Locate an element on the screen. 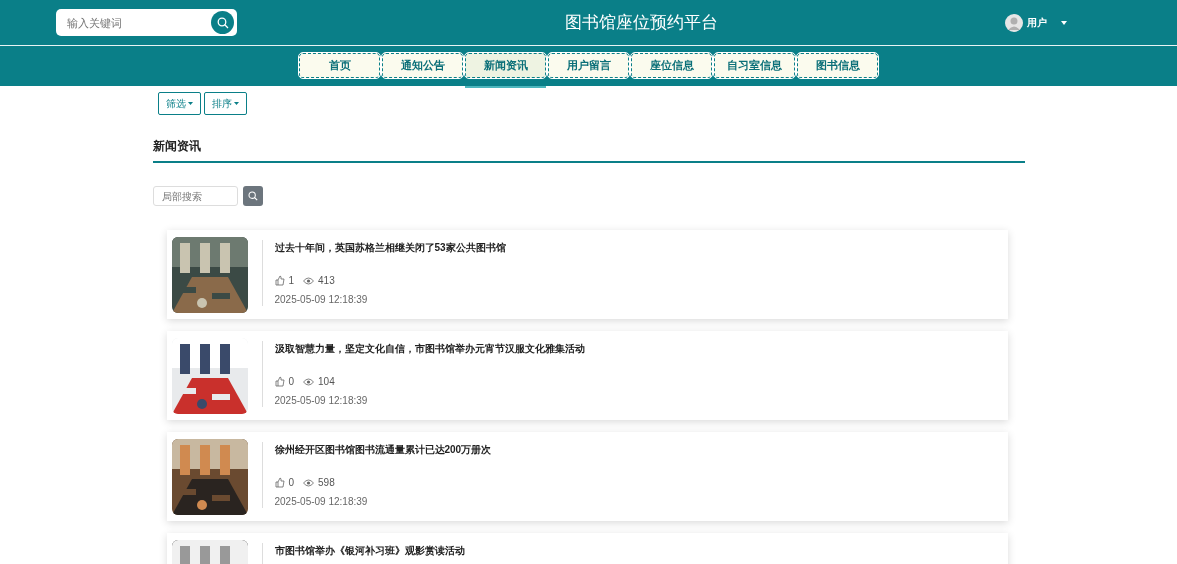 The width and height of the screenshot is (1177, 564). nav-tab: 图书信息 is located at coordinates (837, 65).